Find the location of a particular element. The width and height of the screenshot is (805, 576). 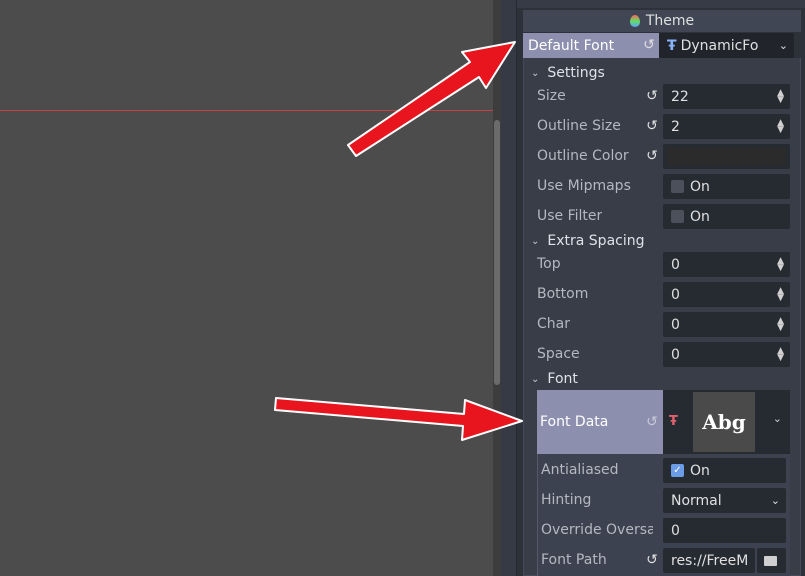

arrow-to-font-data is located at coordinates (398, 419).